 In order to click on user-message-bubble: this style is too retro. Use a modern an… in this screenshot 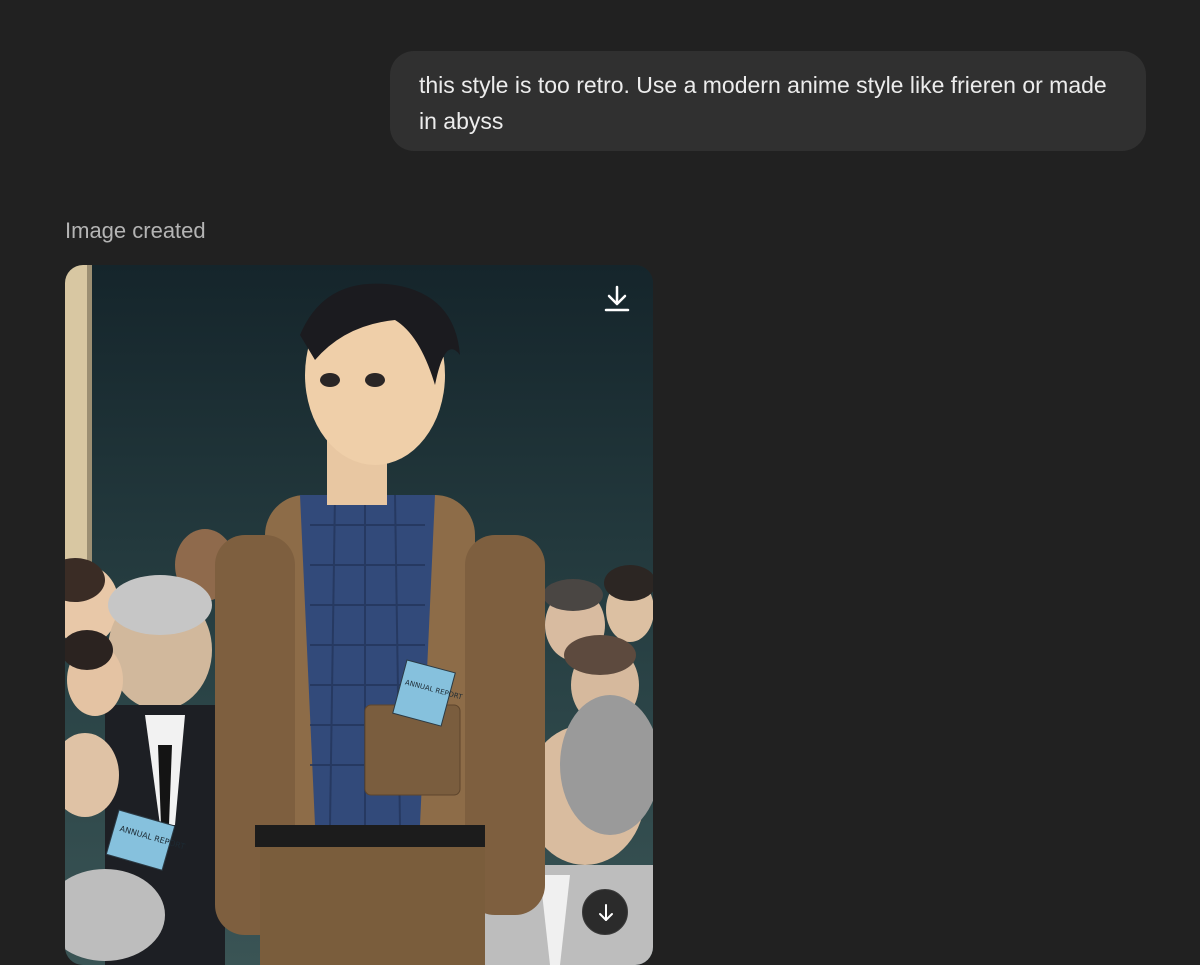, I will do `click(768, 101)`.